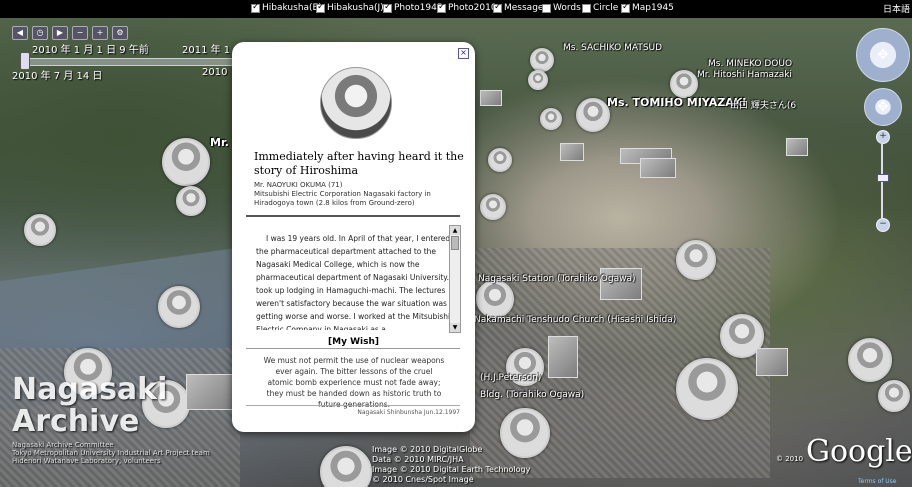 This screenshot has height=487, width=912. I want to click on language-link: 日本語, so click(896, 8).